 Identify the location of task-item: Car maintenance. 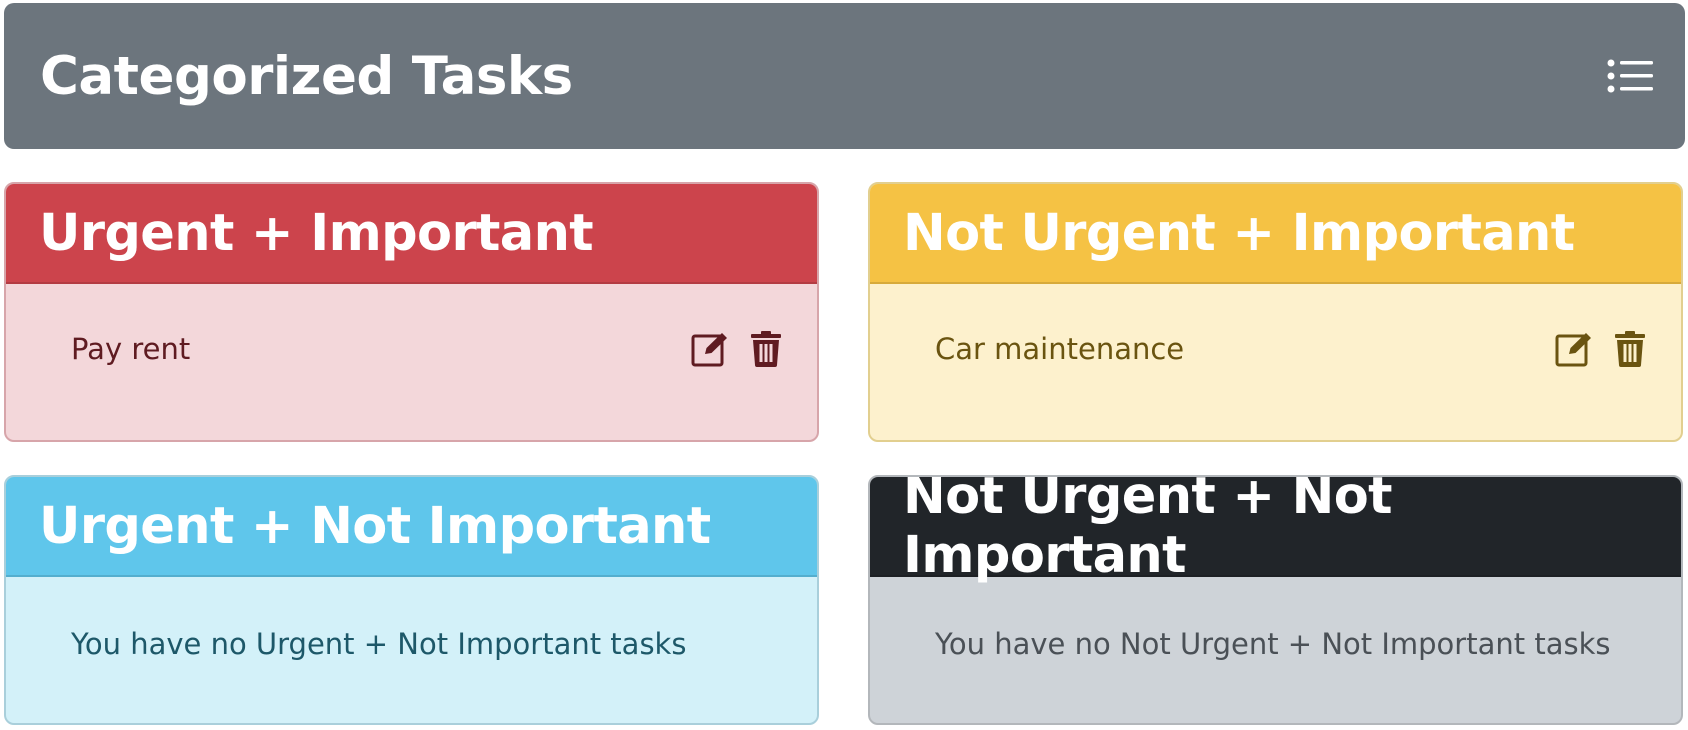
(1275, 349).